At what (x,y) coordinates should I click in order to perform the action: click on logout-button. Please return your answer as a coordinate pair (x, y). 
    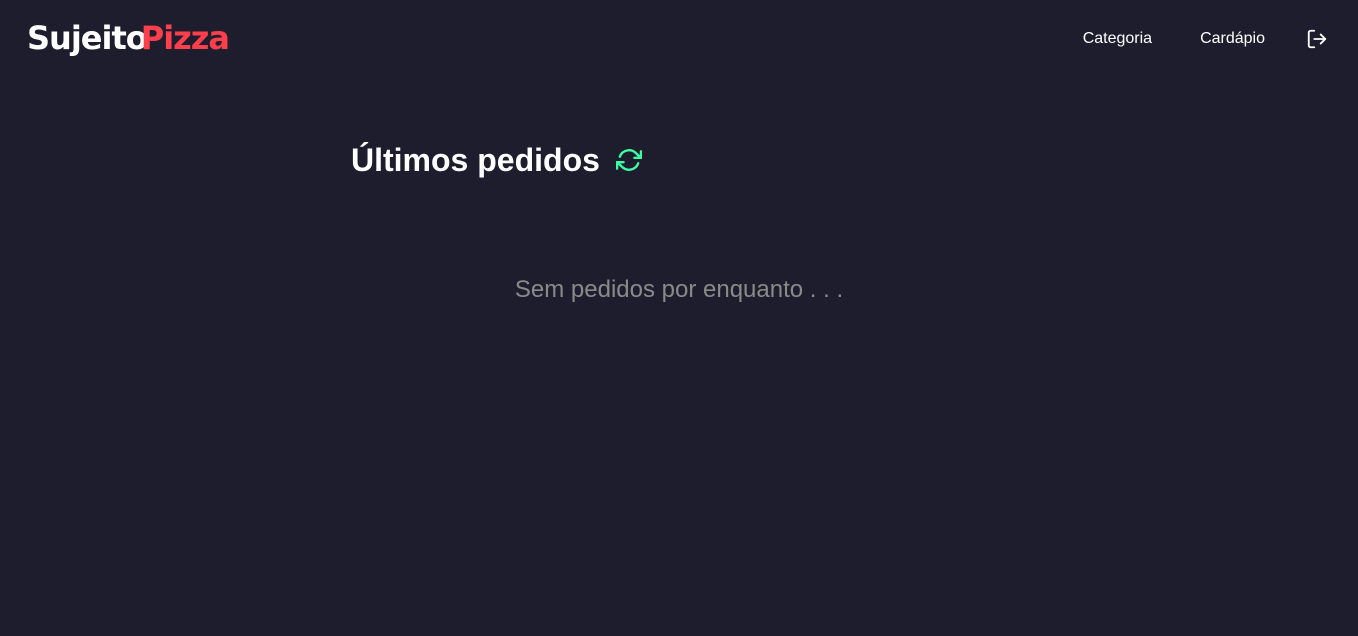
    Looking at the image, I should click on (1317, 39).